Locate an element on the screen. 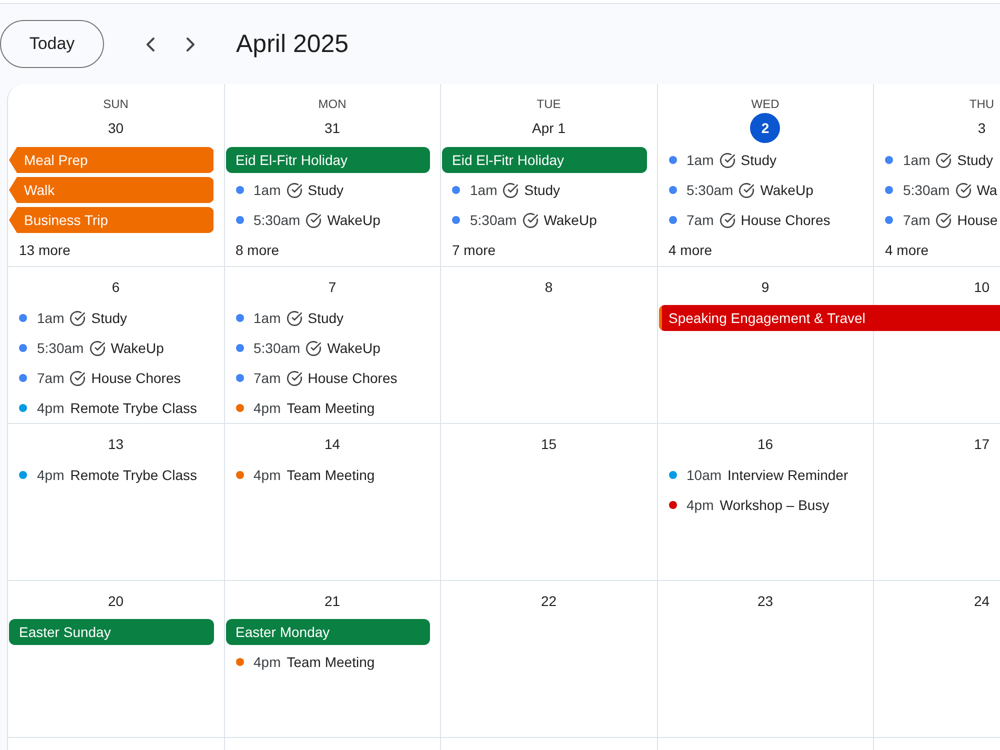 This screenshot has height=750, width=1000. date-number: 8 is located at coordinates (548, 287).